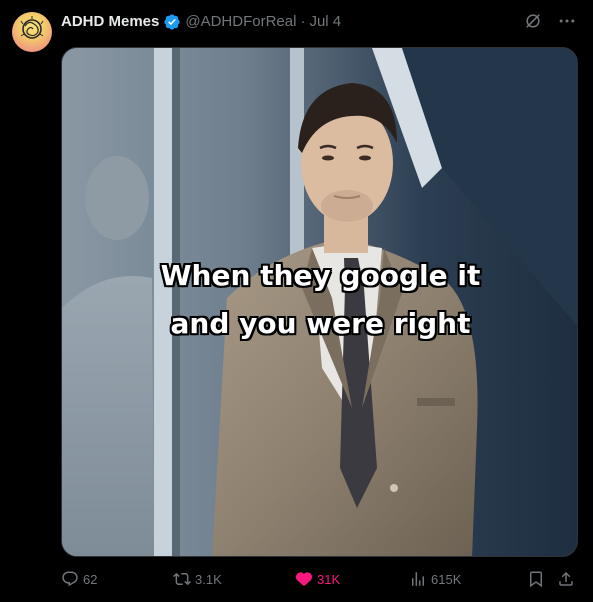  Describe the element at coordinates (182, 579) in the screenshot. I see `repost-icon` at that location.